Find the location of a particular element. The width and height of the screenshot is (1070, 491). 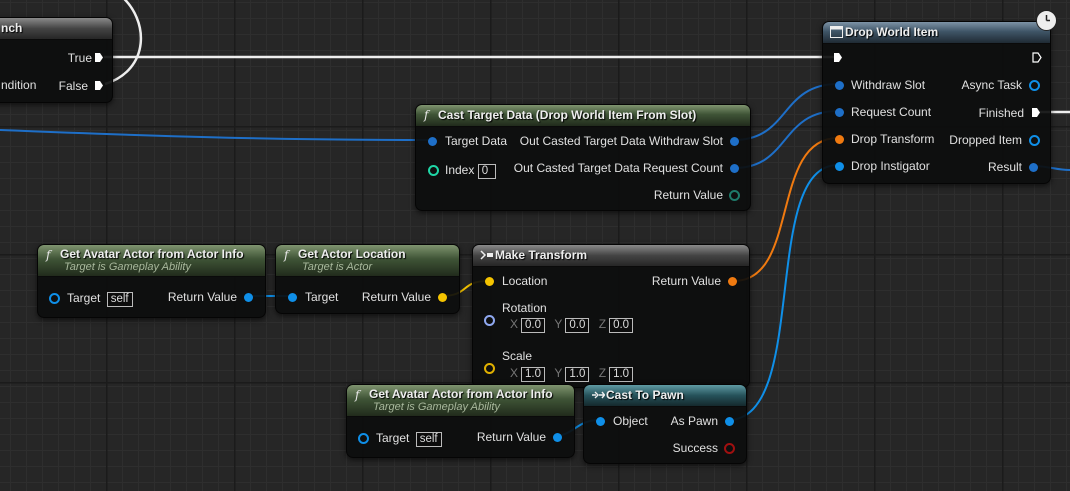

location-return-label: Return Value is located at coordinates (396, 297).